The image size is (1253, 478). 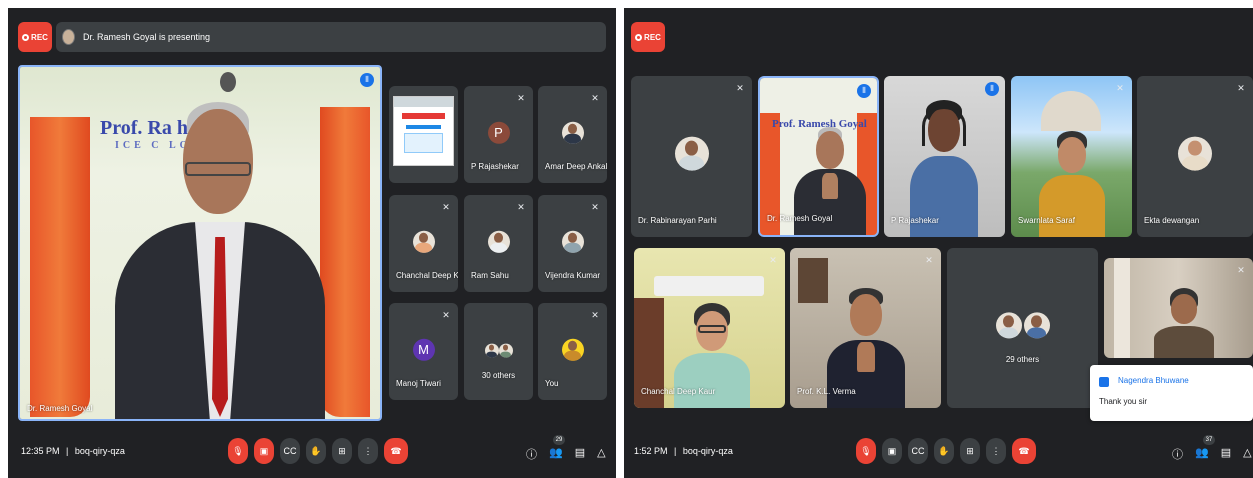 I want to click on chat-icon, so click(x=1104, y=382).